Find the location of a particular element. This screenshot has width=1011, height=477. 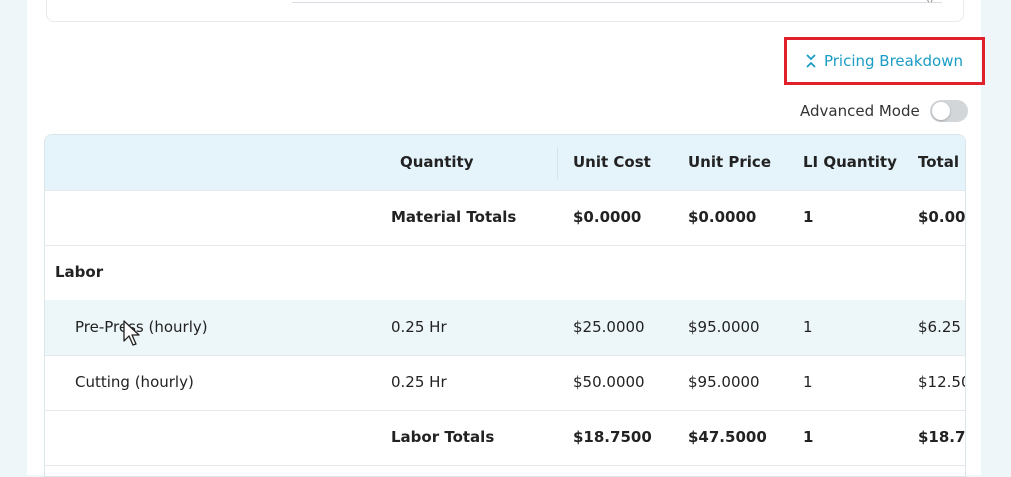

header-total: Total C is located at coordinates (941, 162).